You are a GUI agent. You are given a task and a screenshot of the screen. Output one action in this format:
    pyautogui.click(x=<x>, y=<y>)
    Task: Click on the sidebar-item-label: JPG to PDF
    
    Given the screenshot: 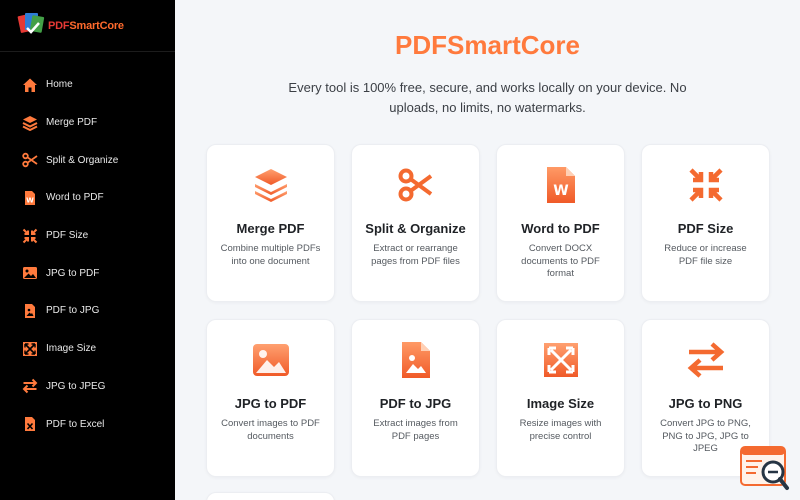 What is the action you would take?
    pyautogui.click(x=73, y=273)
    